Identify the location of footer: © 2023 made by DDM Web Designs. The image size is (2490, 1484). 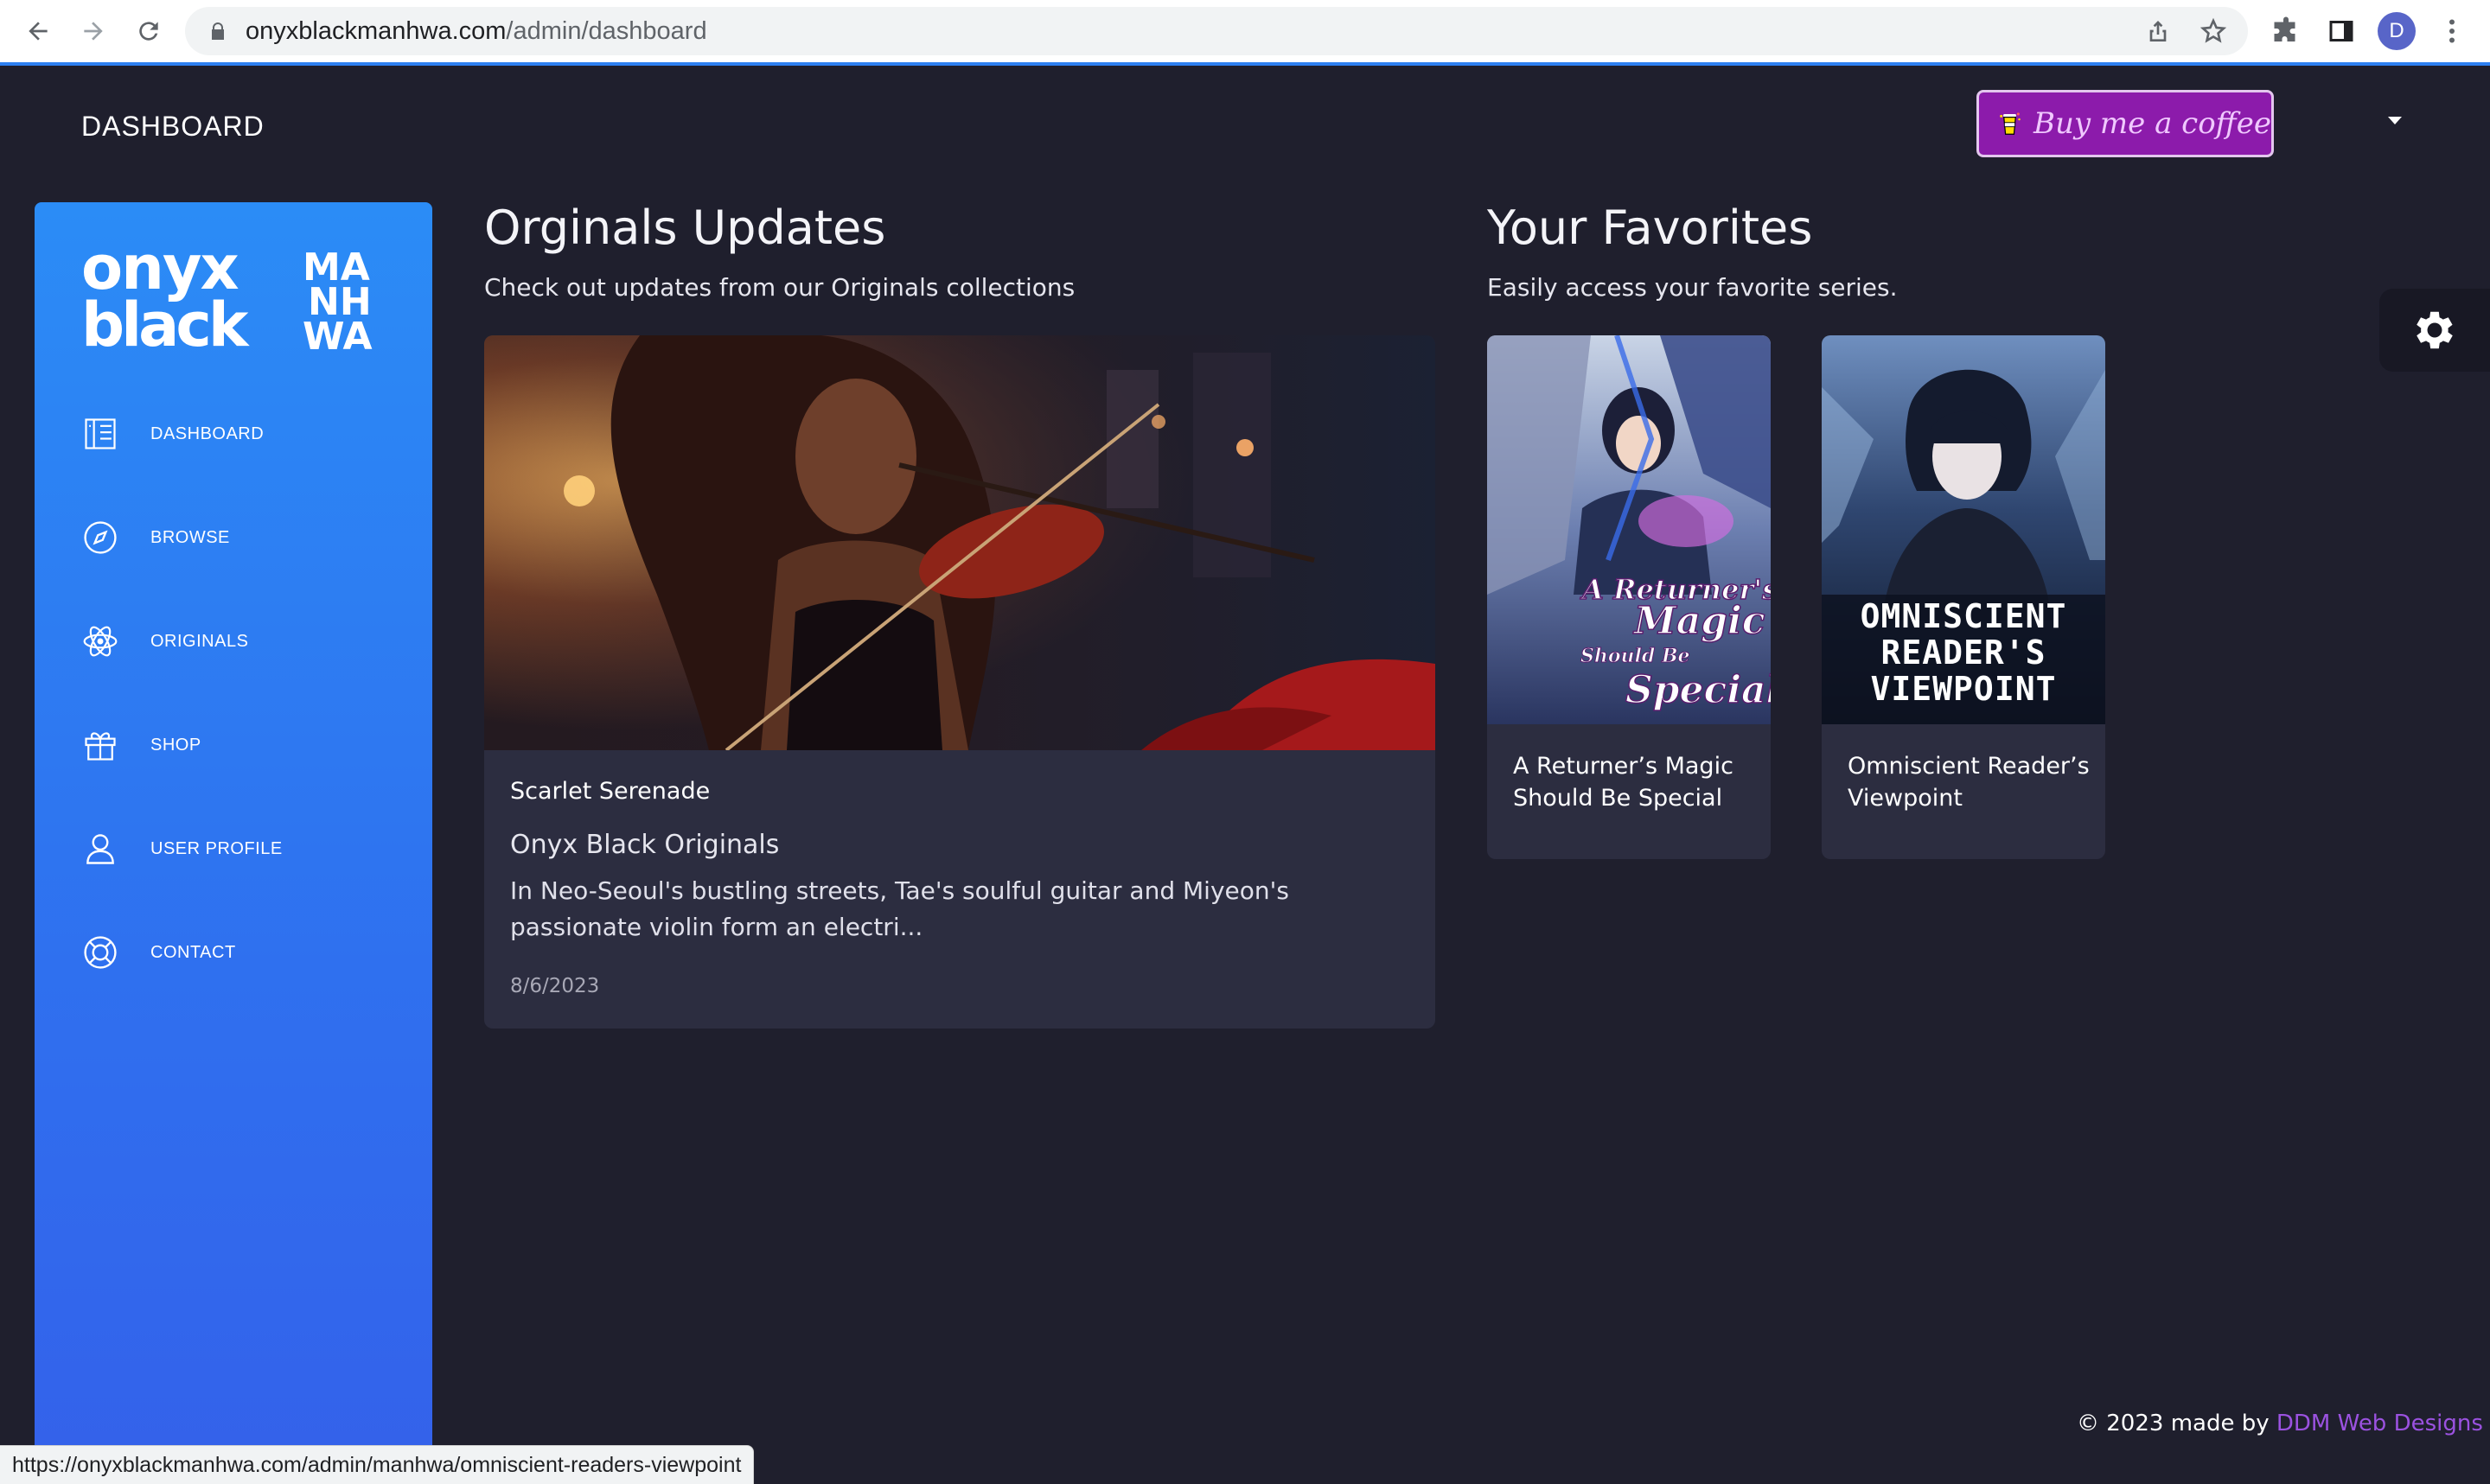
(2280, 1423).